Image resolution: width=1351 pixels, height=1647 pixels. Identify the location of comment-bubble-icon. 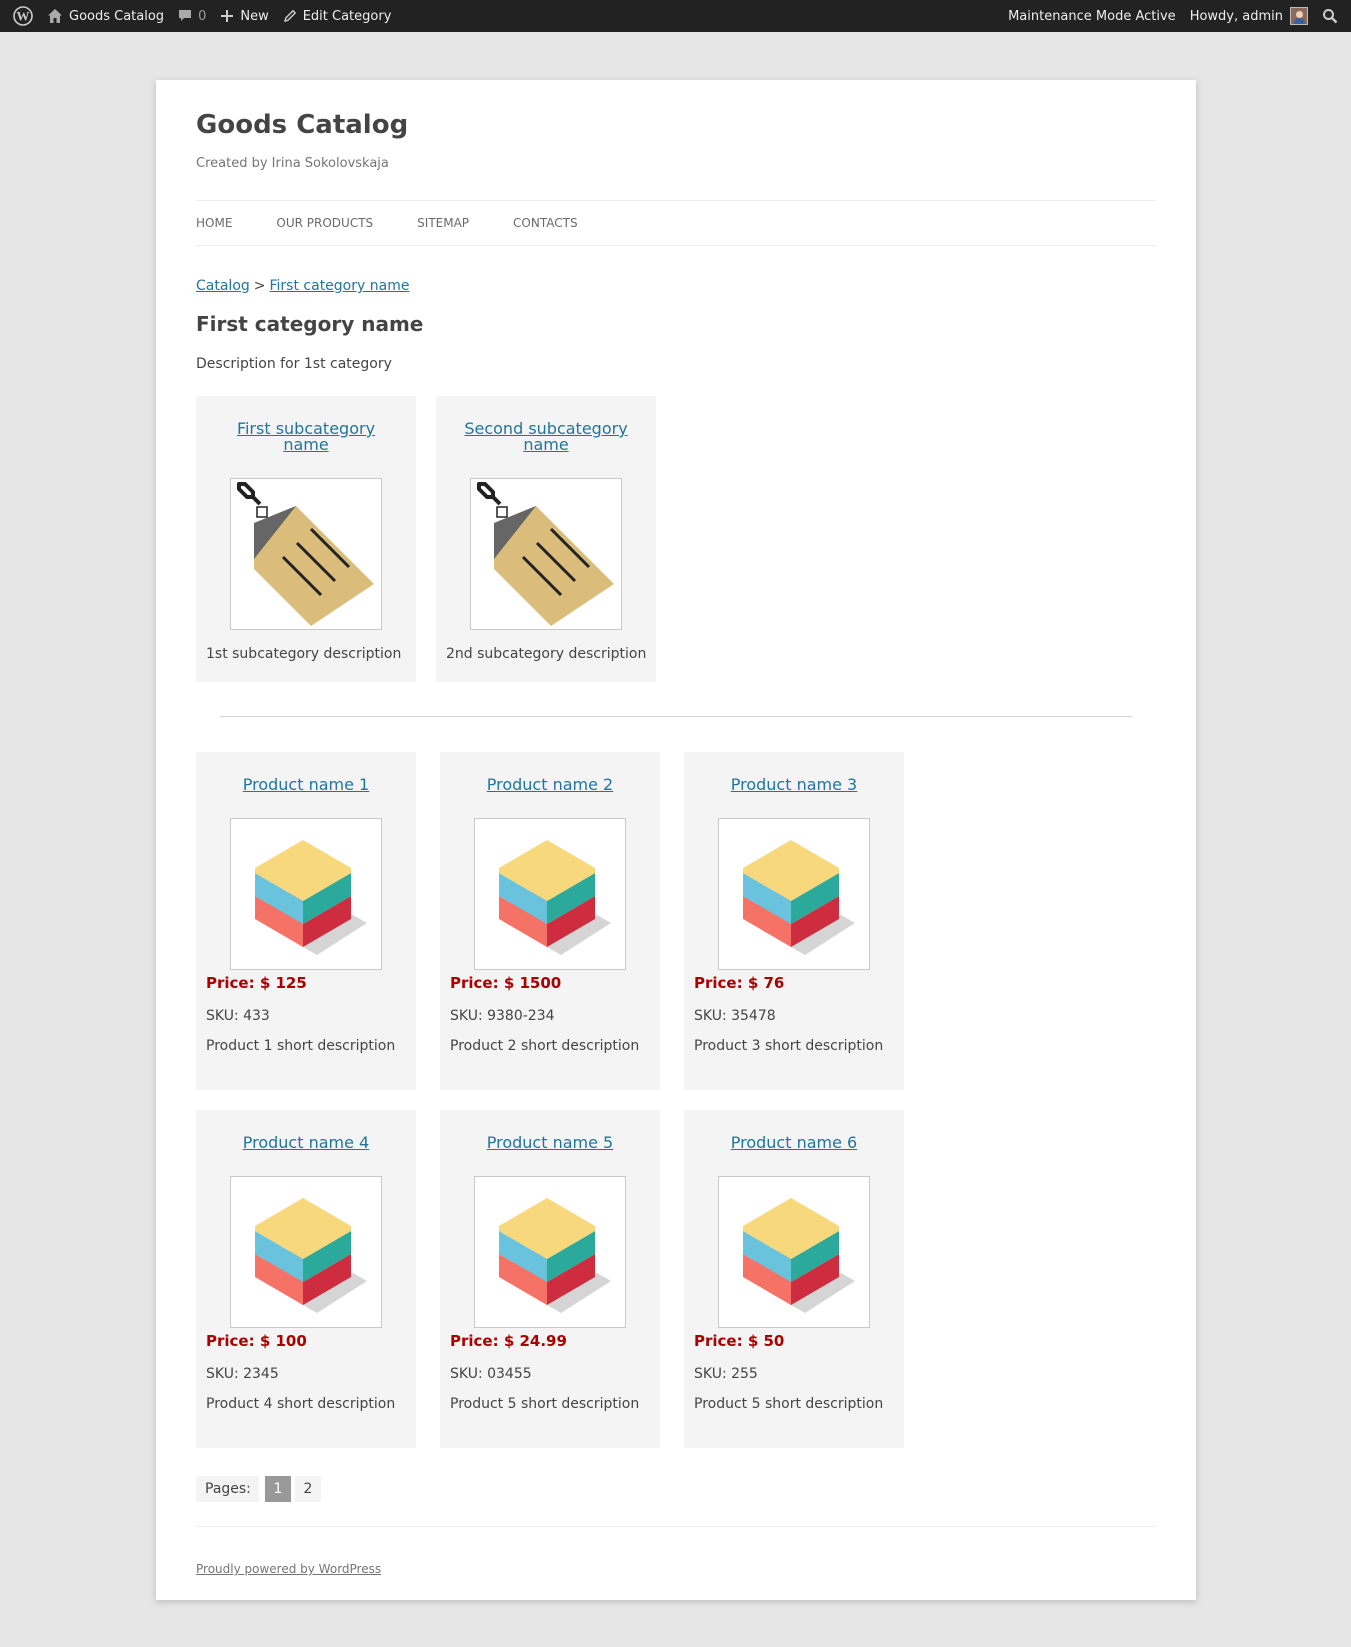
(185, 15).